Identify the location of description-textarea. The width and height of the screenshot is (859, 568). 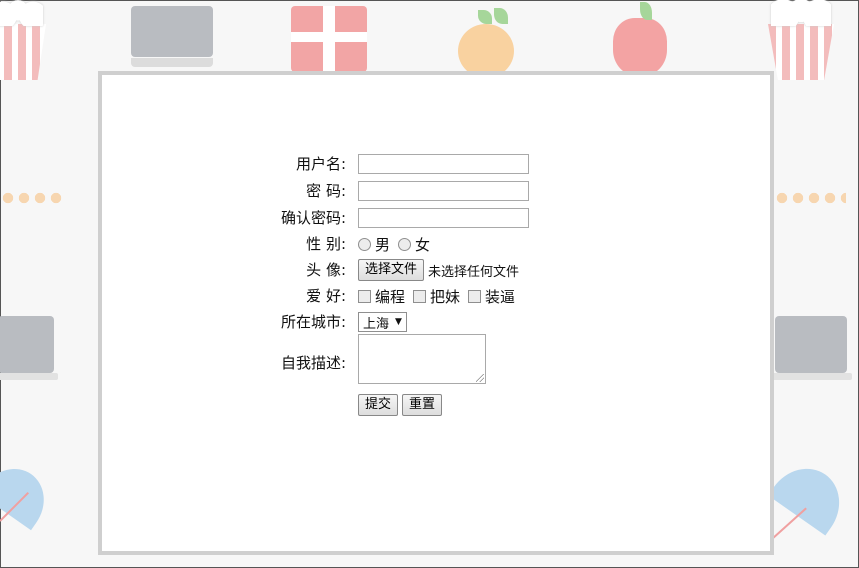
(422, 359).